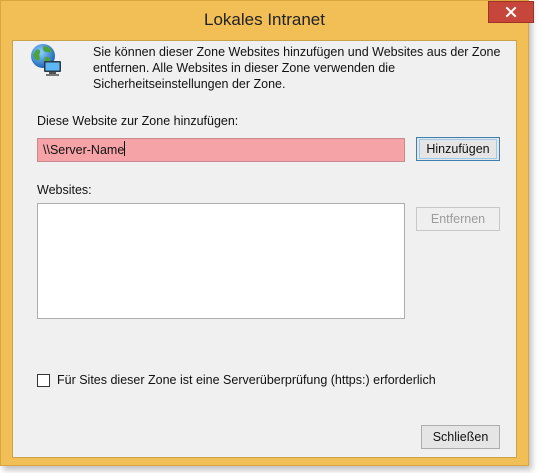  I want to click on add-button-label: Hinzufügen, so click(458, 149).